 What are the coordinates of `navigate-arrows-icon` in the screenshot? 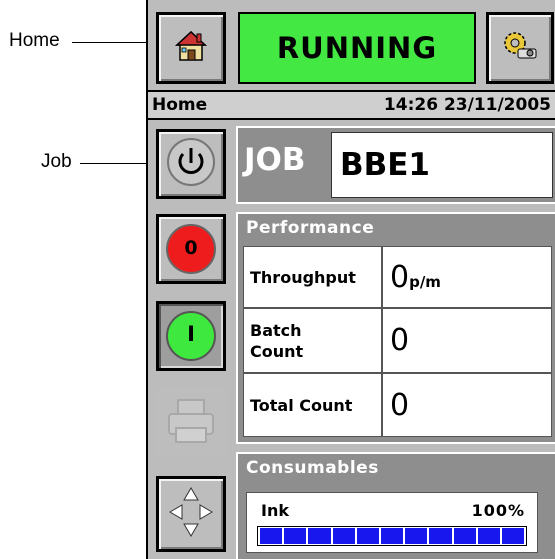 It's located at (191, 514).